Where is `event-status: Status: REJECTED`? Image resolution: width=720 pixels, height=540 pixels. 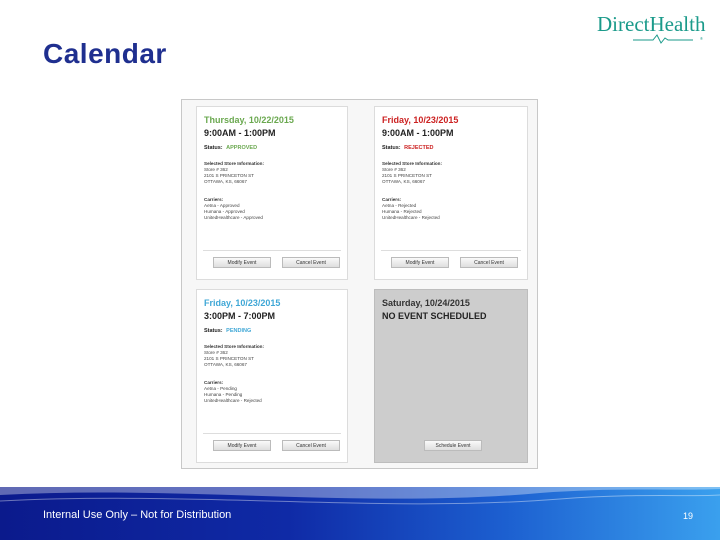
event-status: Status: REJECTED is located at coordinates (408, 148).